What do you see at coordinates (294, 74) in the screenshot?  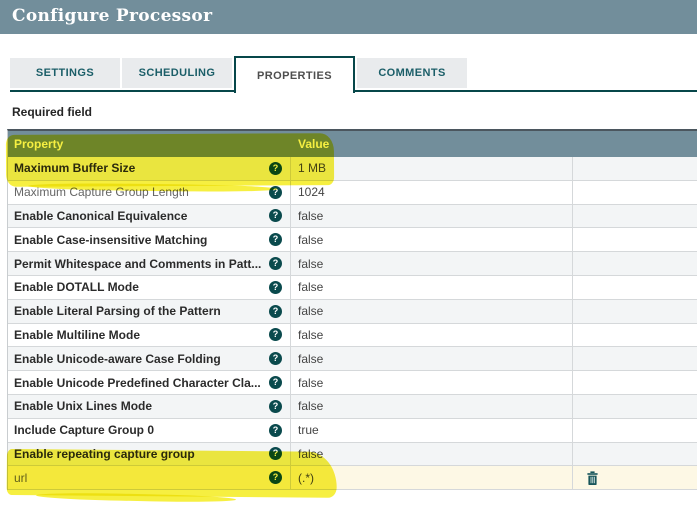 I see `tab-properties: PROPERTIES` at bounding box center [294, 74].